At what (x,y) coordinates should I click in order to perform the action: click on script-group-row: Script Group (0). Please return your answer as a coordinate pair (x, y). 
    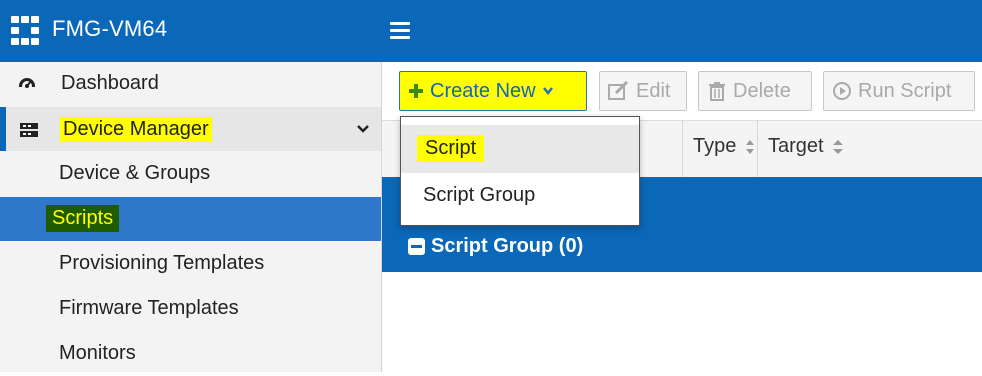
    Looking at the image, I should click on (495, 246).